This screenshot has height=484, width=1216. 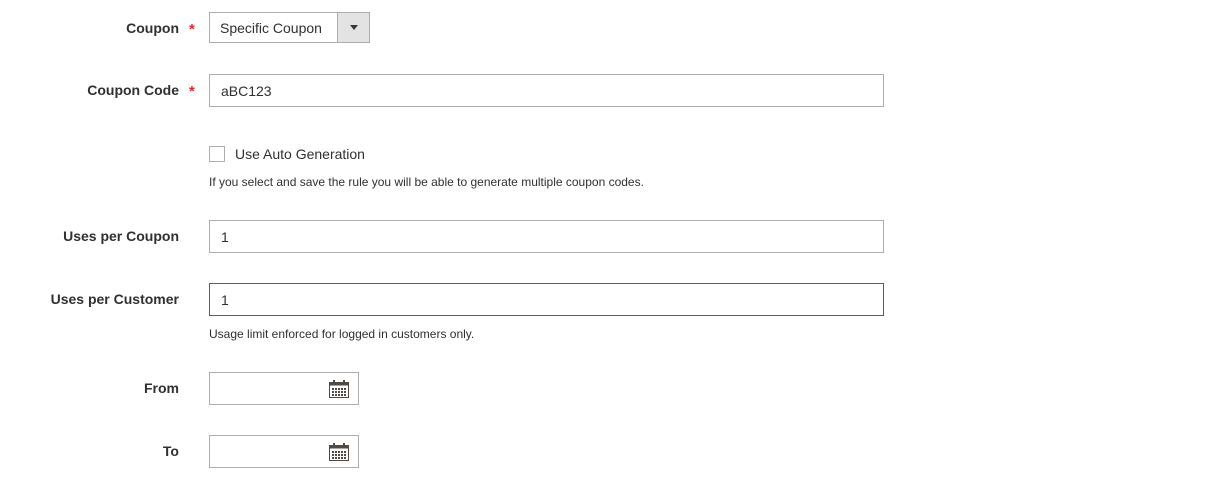 What do you see at coordinates (225, 236) in the screenshot?
I see `uses-per-coupon-value: 1` at bounding box center [225, 236].